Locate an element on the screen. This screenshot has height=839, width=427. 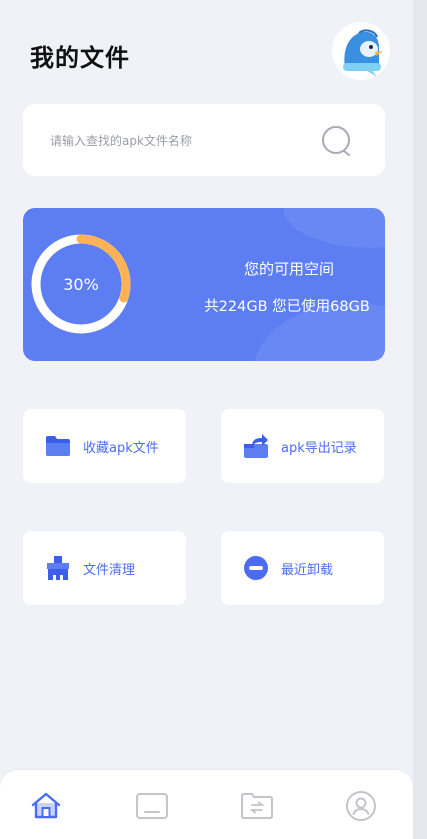
decorative-blob is located at coordinates (334, 228).